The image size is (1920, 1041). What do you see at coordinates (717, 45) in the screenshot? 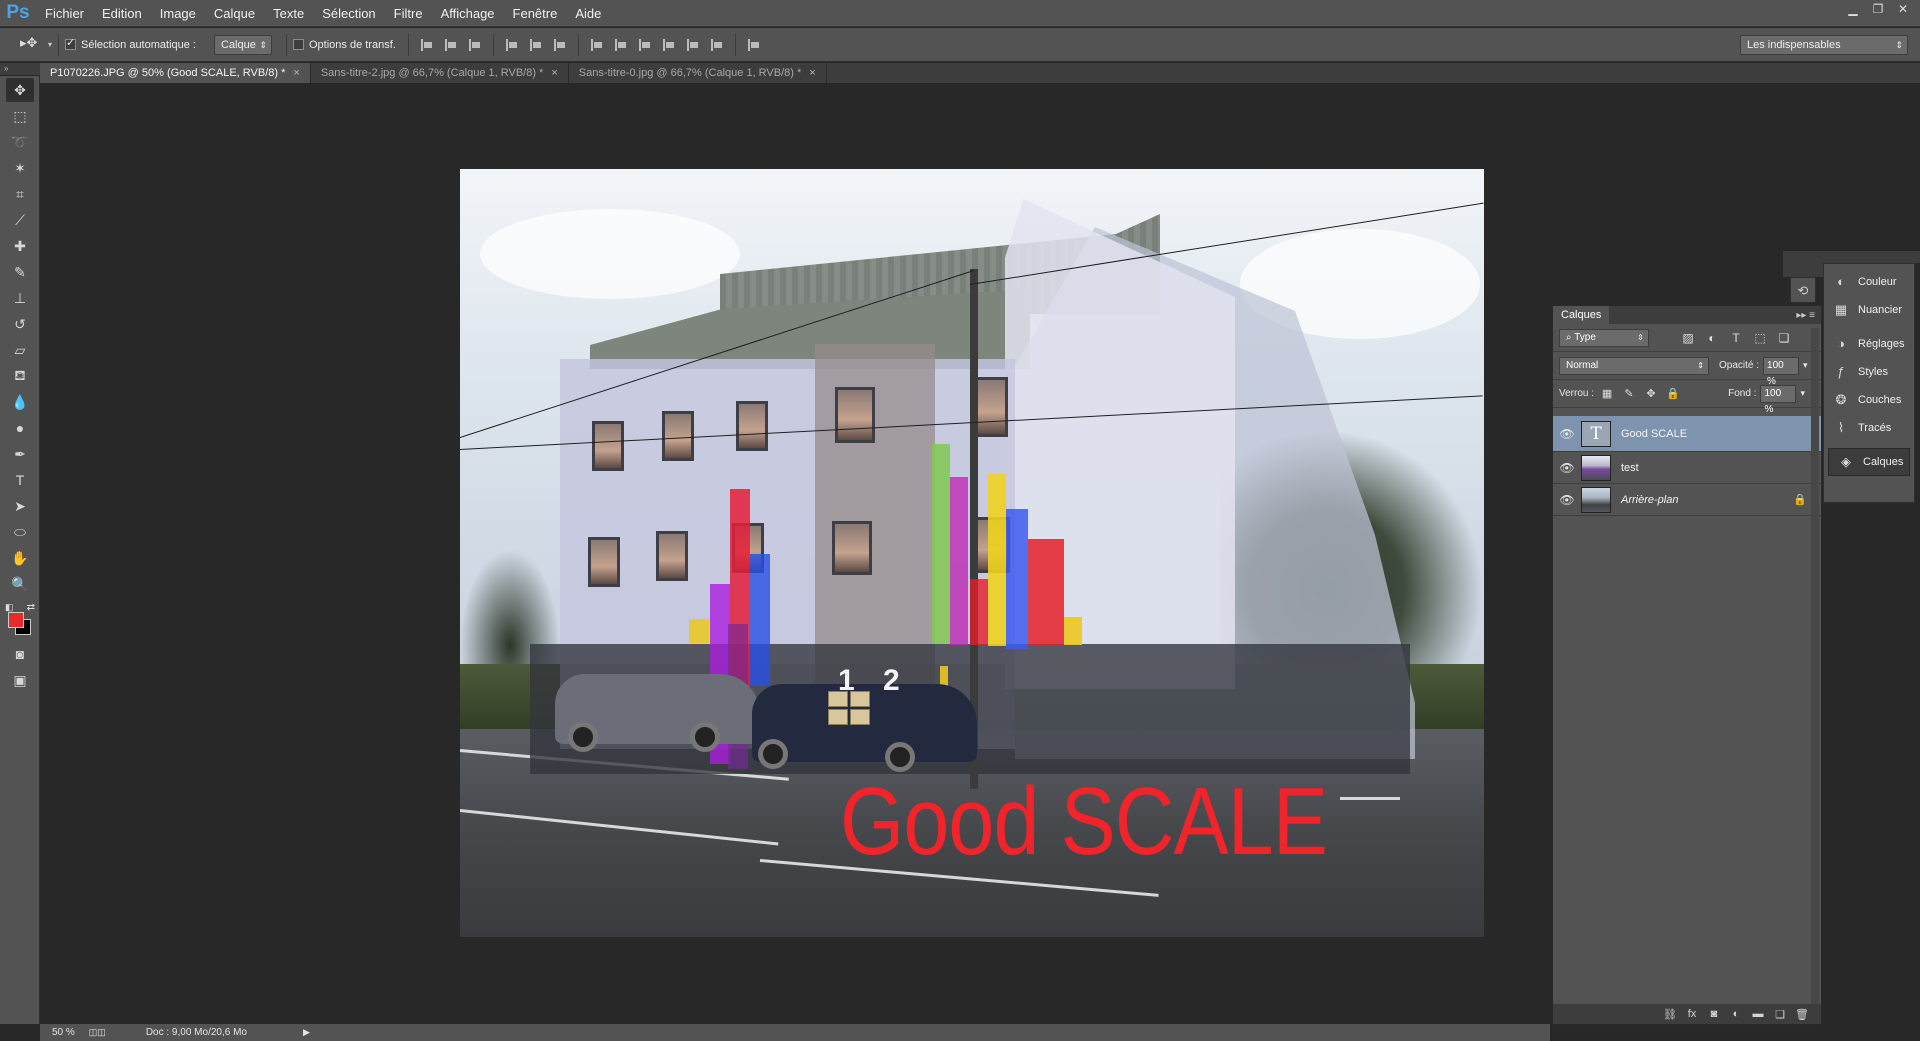
I see `distribute-right-icon` at bounding box center [717, 45].